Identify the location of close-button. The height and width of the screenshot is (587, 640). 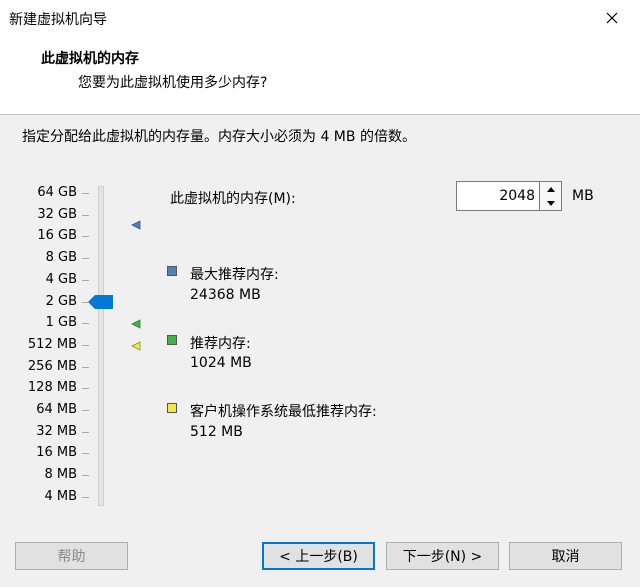
(612, 18).